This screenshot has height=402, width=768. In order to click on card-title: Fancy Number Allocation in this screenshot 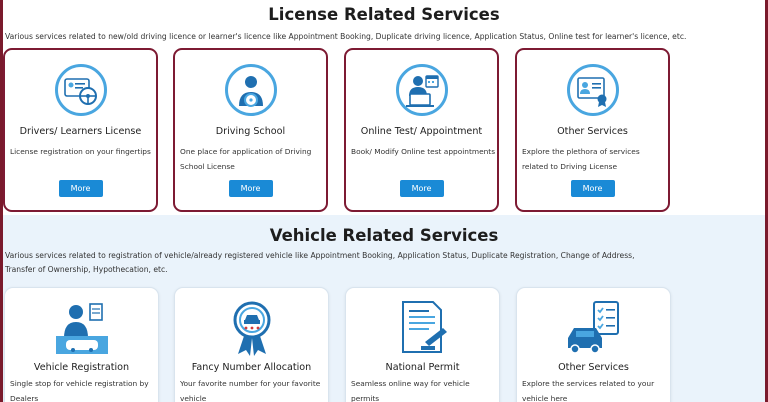, I will do `click(251, 367)`.